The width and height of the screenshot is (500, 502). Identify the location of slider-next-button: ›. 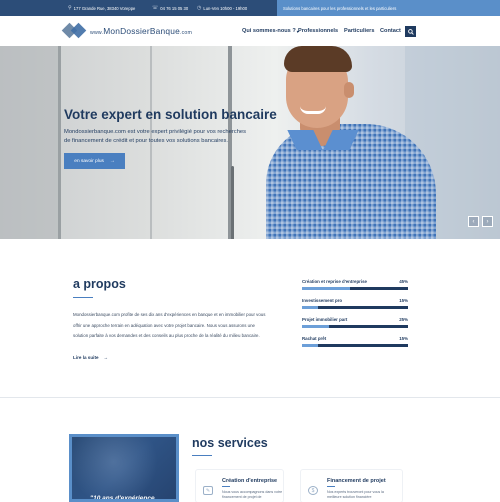
(487, 221).